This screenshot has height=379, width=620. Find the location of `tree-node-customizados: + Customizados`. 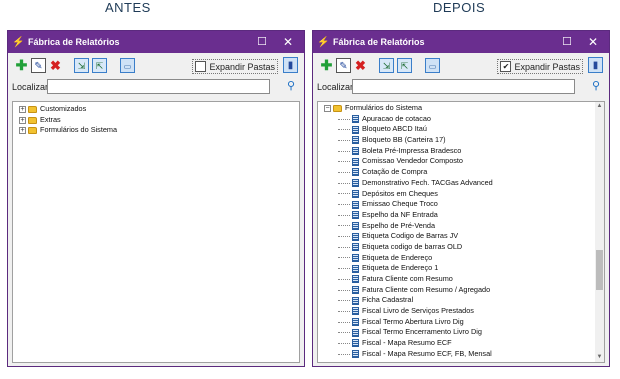

tree-node-customizados: + Customizados is located at coordinates (159, 109).